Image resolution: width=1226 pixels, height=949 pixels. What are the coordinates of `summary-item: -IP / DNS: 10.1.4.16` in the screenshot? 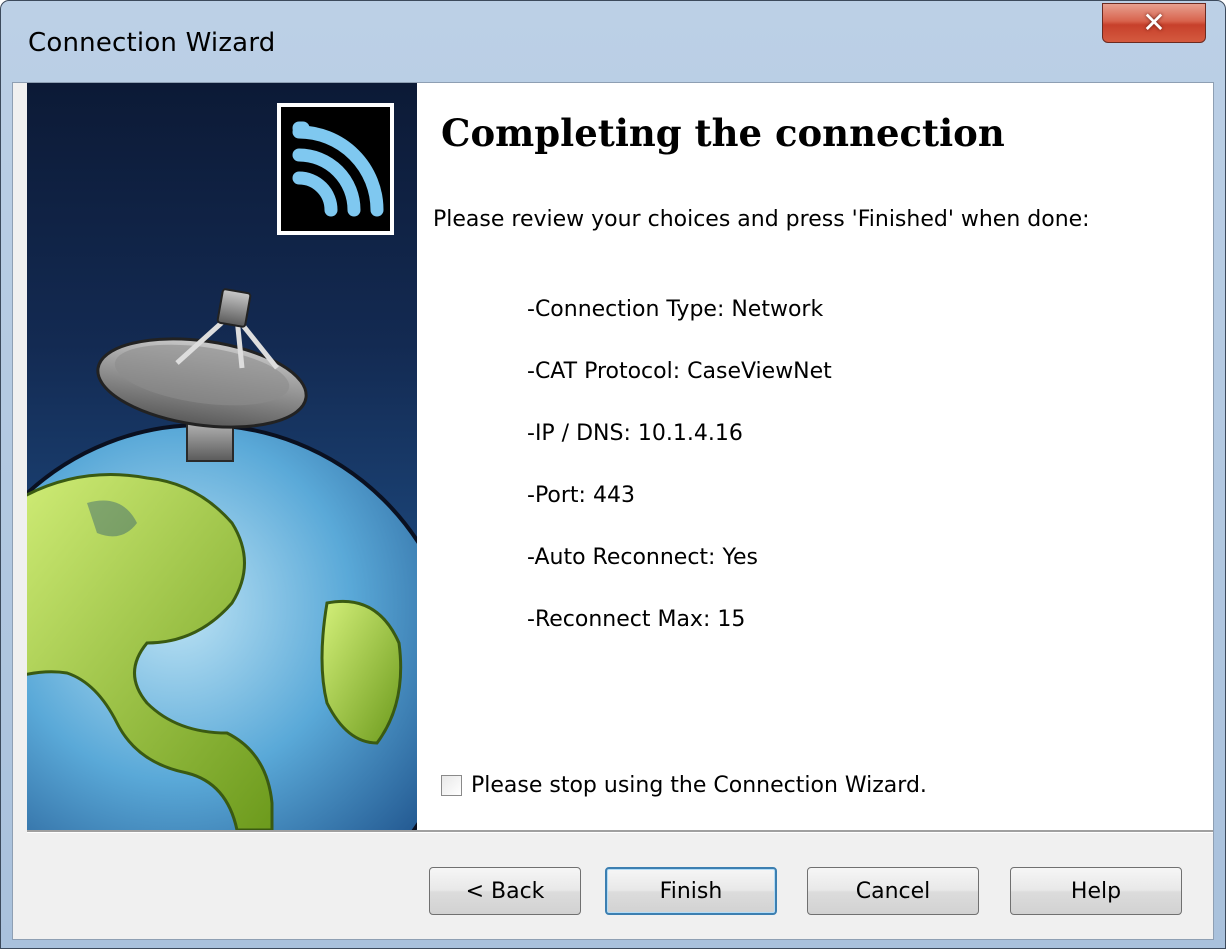 It's located at (635, 433).